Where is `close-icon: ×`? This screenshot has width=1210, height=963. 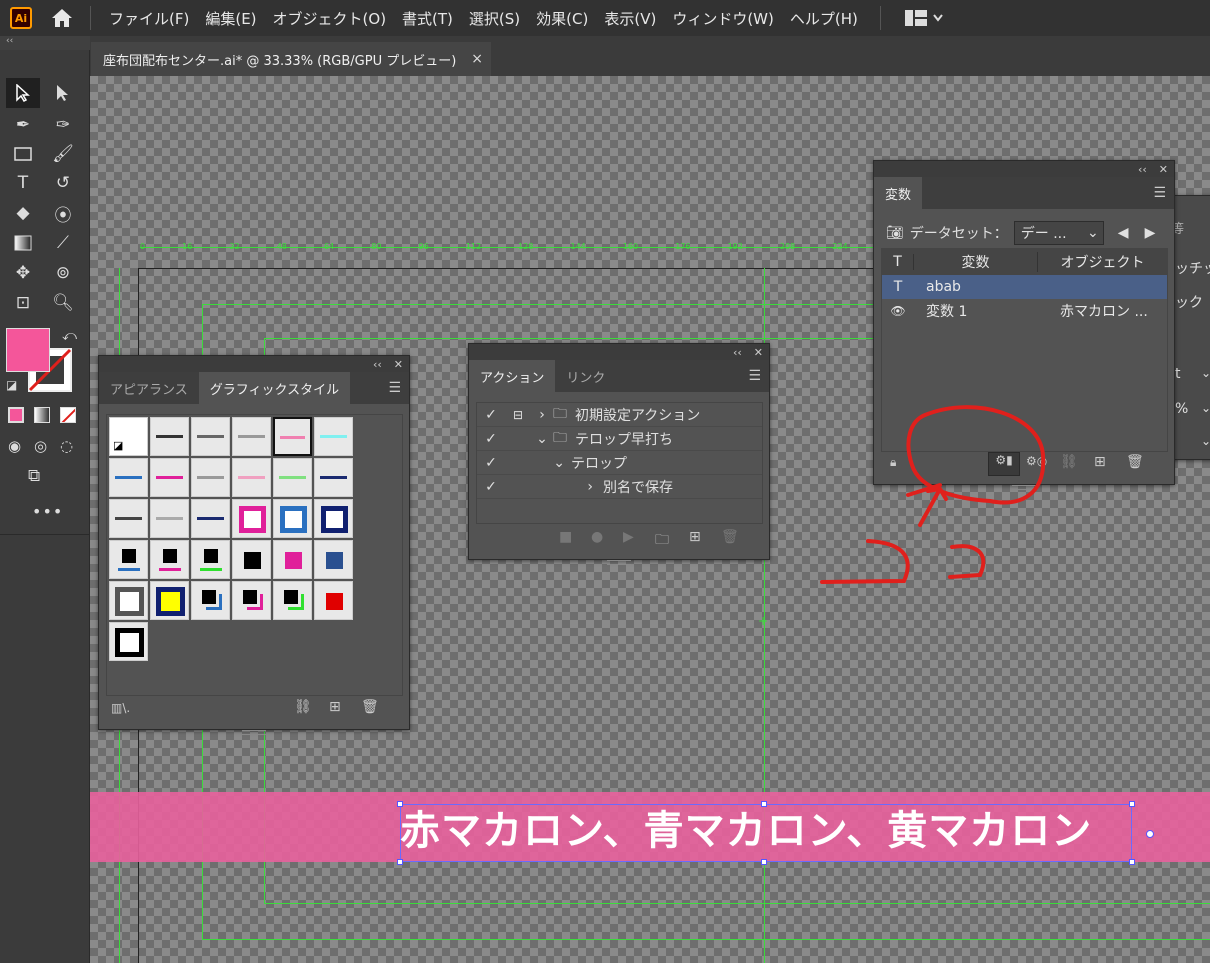
close-icon: × is located at coordinates (477, 59).